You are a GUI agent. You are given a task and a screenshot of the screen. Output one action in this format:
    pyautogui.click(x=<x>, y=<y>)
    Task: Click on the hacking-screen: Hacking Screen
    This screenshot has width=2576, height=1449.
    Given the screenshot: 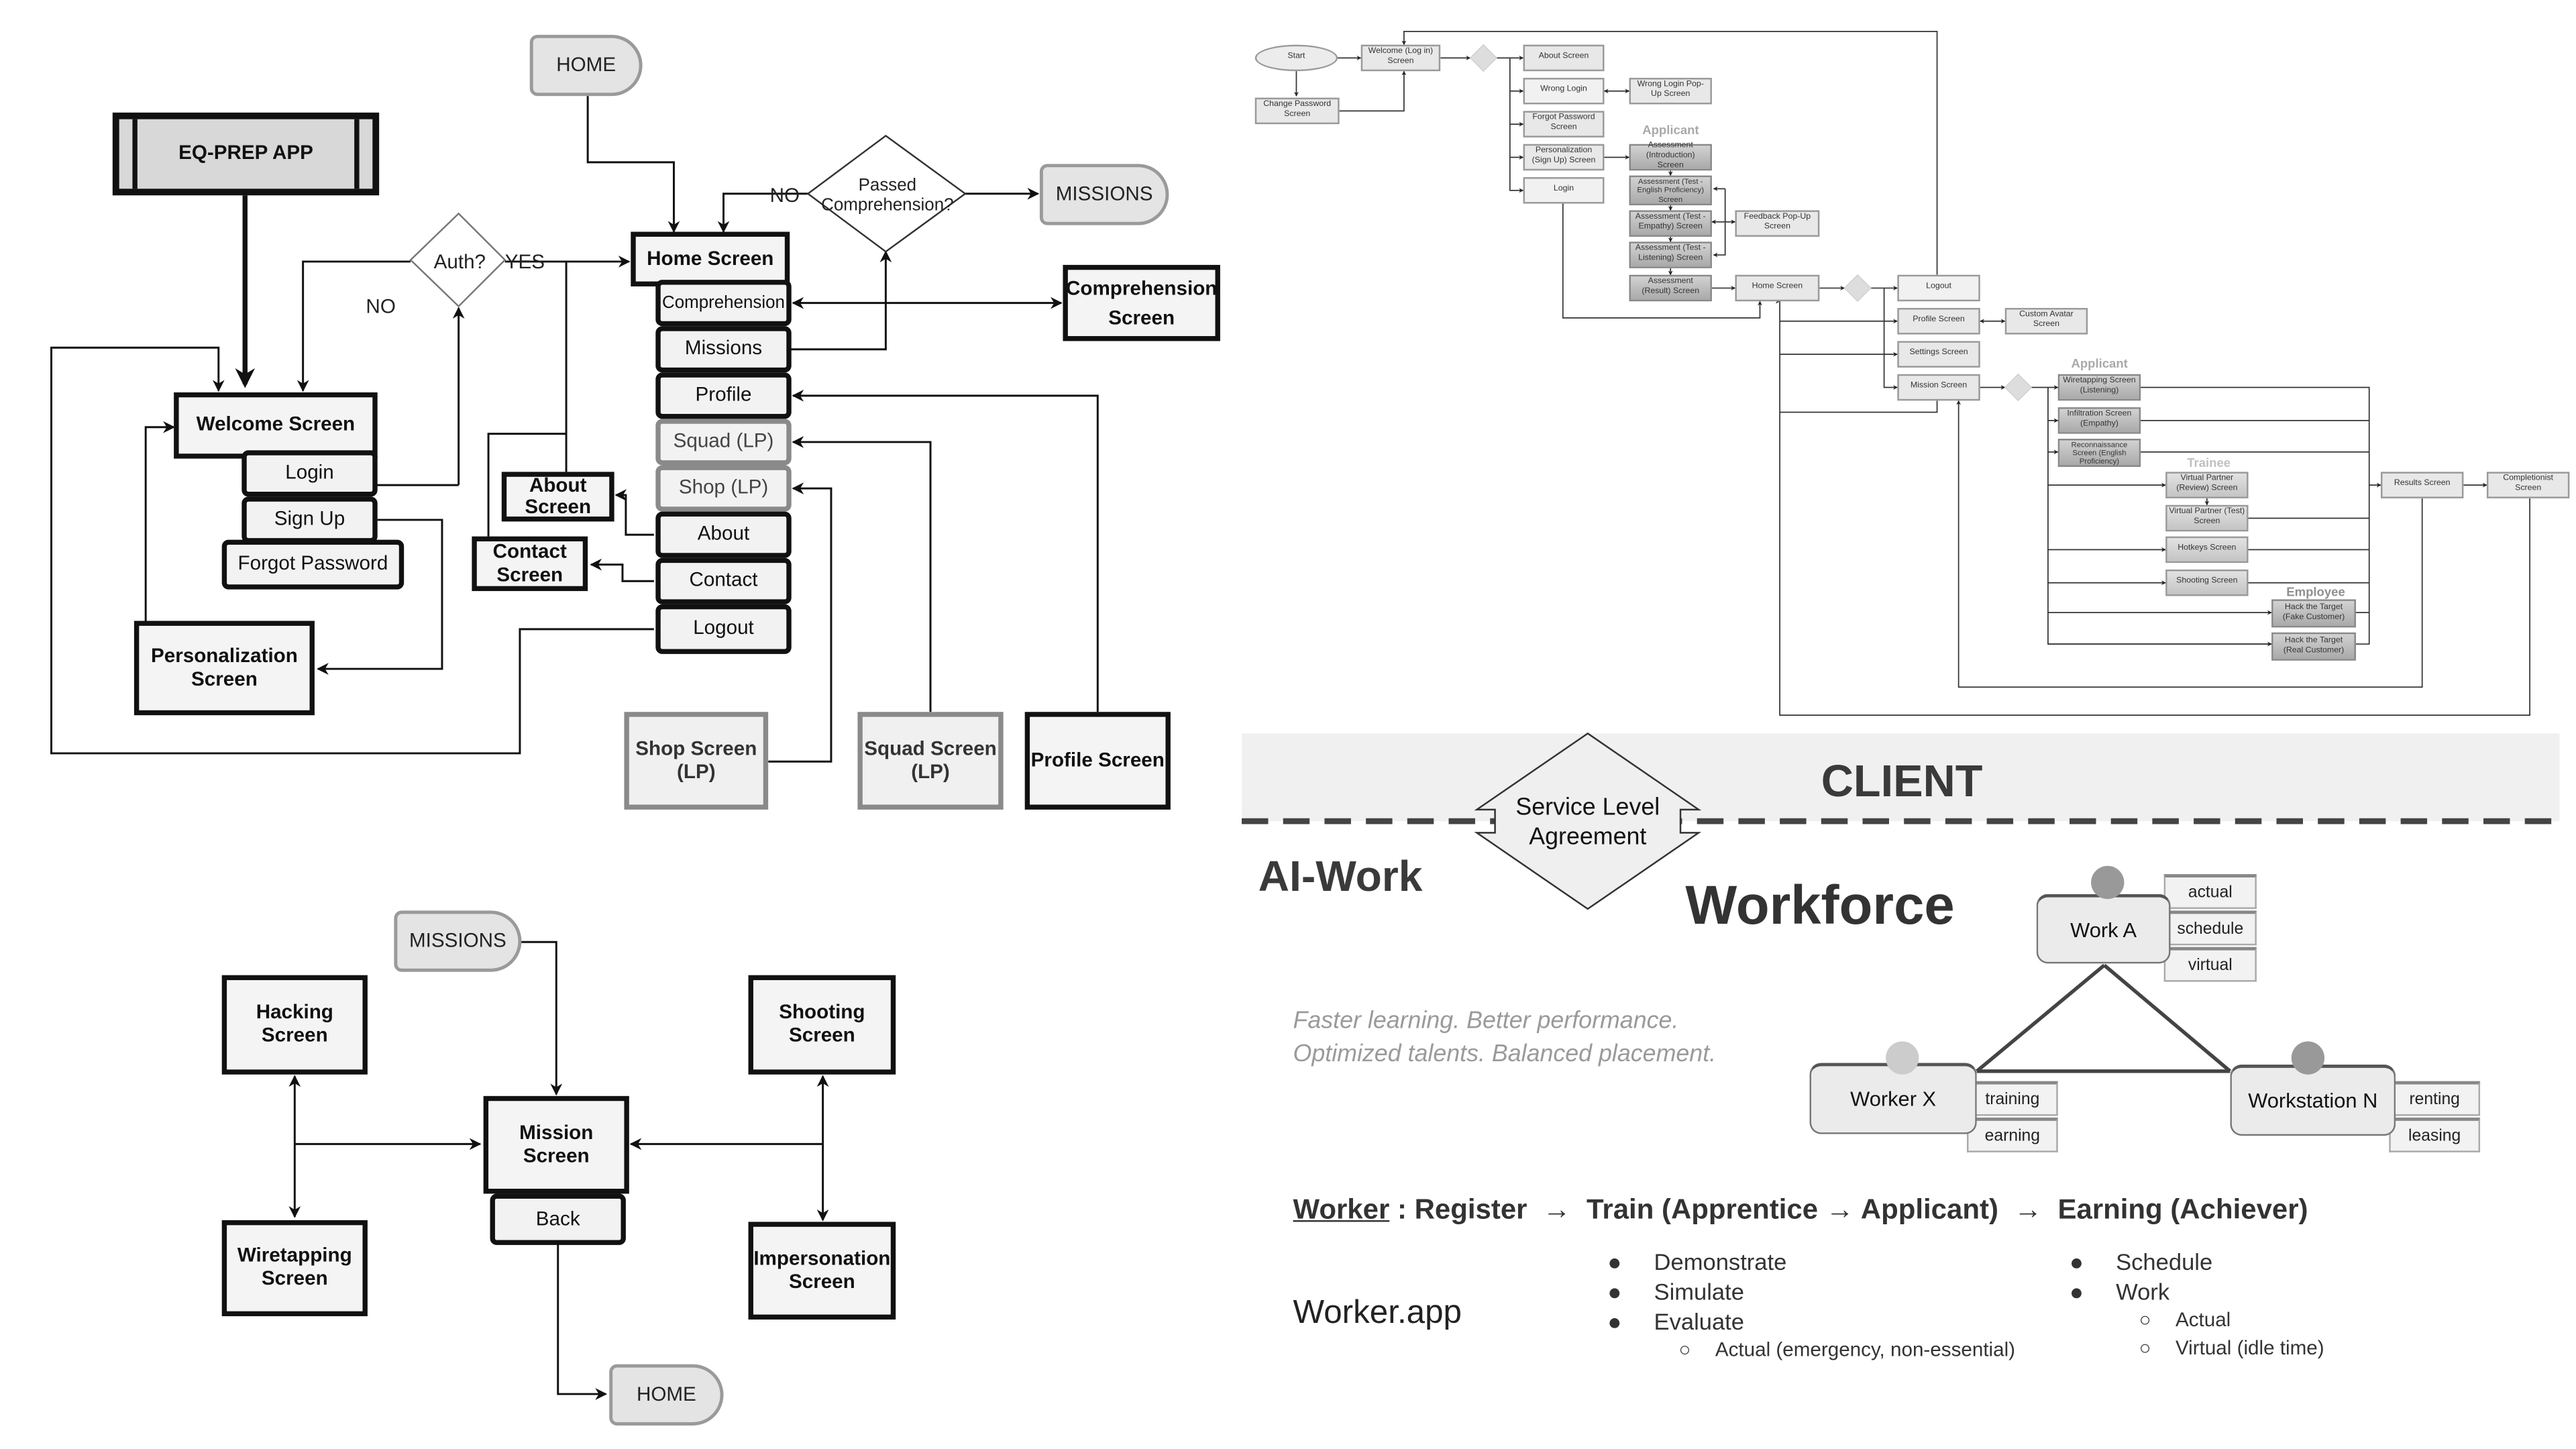 What is the action you would take?
    pyautogui.click(x=294, y=1025)
    